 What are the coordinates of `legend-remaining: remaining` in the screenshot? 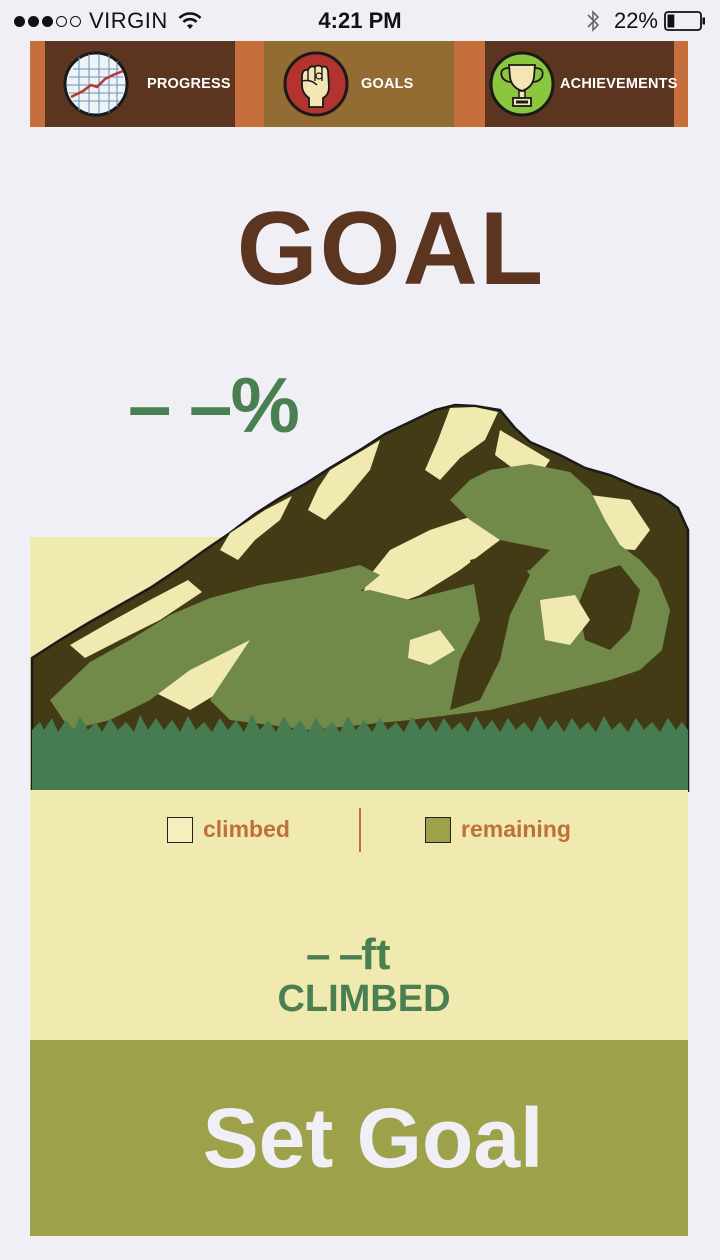 It's located at (498, 829).